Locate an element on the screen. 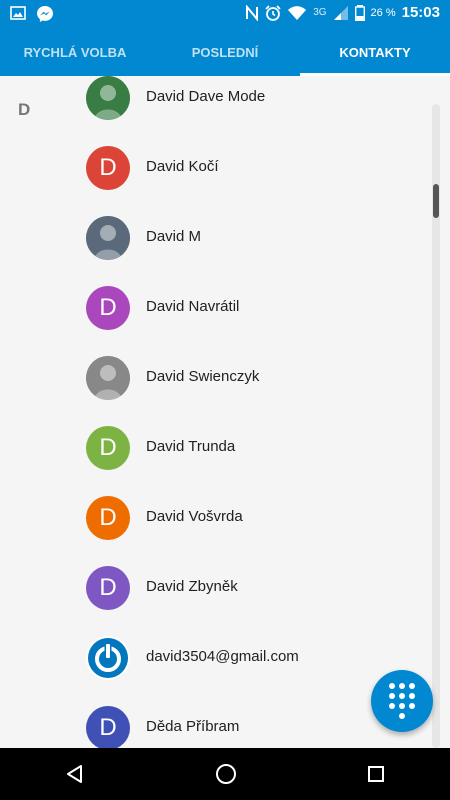 The height and width of the screenshot is (800, 450). network-type: 3G is located at coordinates (320, 12).